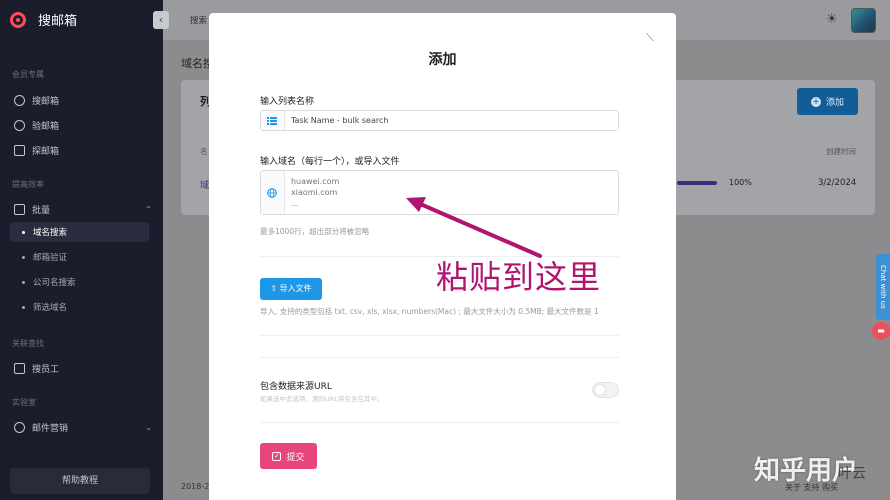 The image size is (890, 500). I want to click on annotation-text: 粘贴到这里, so click(519, 277).